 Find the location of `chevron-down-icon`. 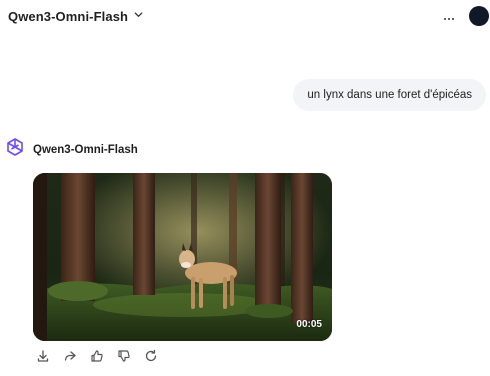

chevron-down-icon is located at coordinates (138, 16).